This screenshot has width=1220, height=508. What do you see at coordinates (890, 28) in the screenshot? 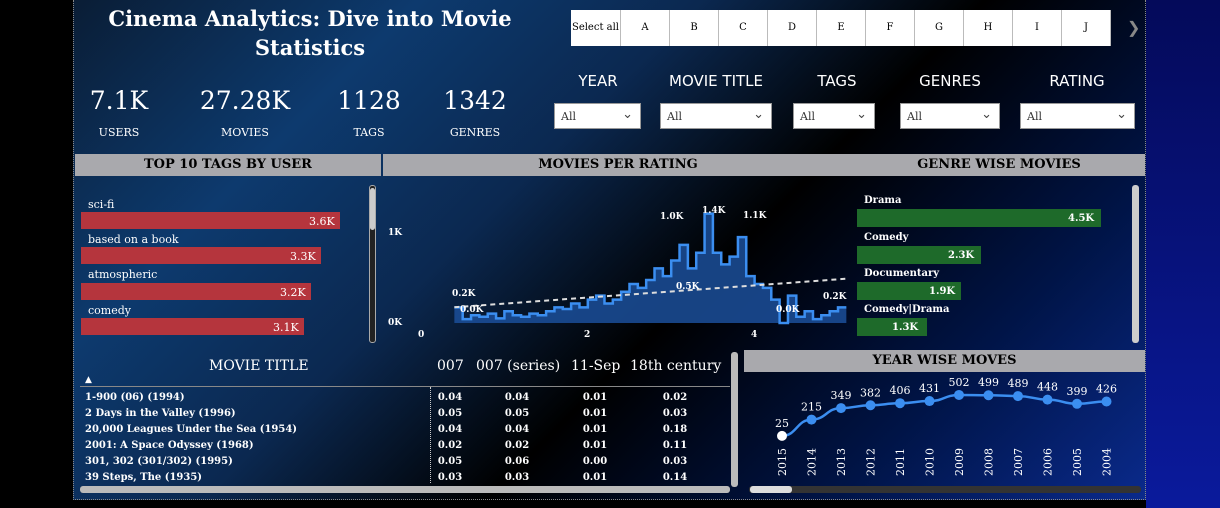
I see `slicer-letter-f: F` at bounding box center [890, 28].